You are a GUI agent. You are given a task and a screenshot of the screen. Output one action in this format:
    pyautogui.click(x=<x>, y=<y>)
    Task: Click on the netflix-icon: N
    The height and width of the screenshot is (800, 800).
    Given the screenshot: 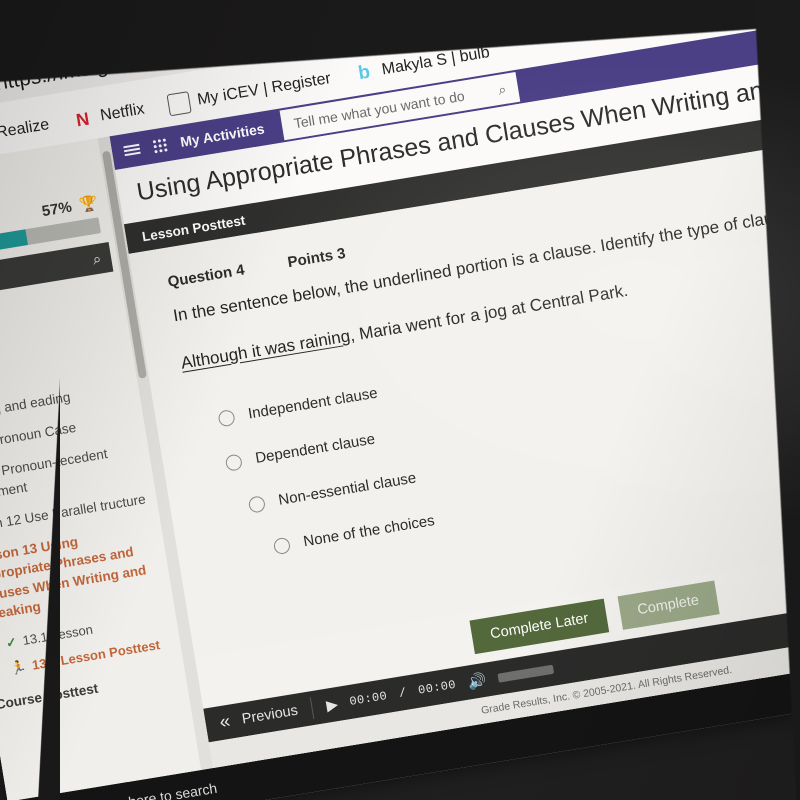 What is the action you would take?
    pyautogui.click(x=82, y=119)
    